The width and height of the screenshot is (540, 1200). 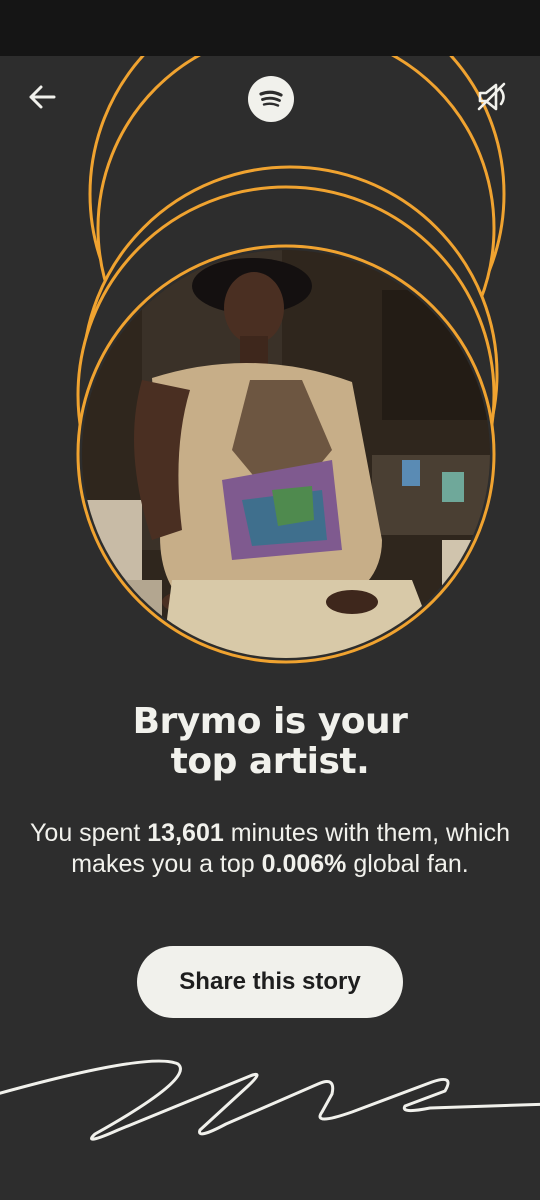 I want to click on spotify-logo-icon, so click(x=271, y=99).